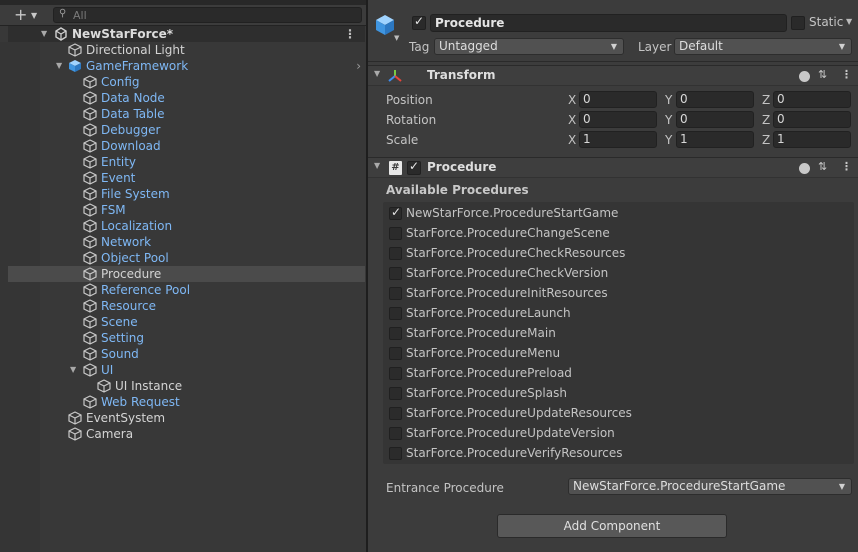  I want to click on procedure-item: NewStarForce.ProcedureStartGame, so click(618, 214).